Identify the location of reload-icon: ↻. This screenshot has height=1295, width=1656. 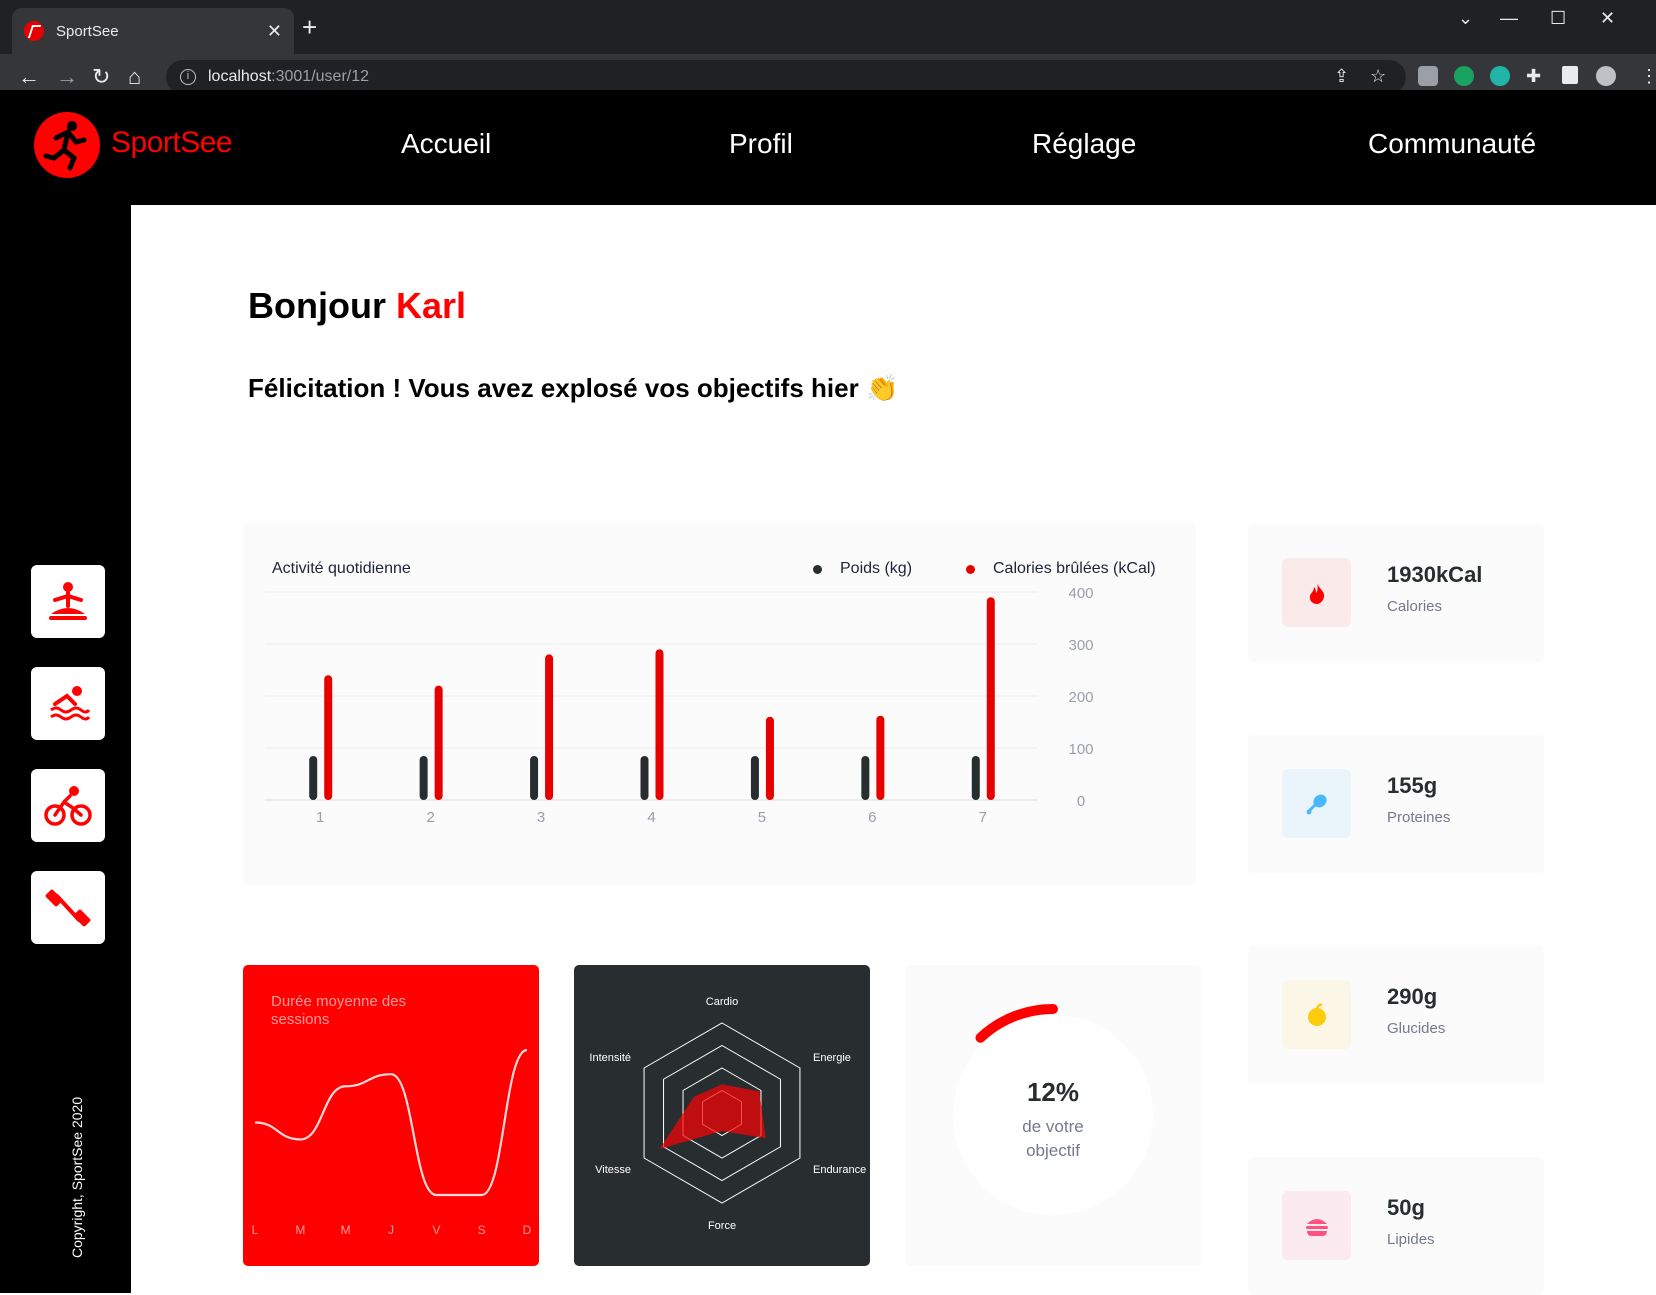
(101, 77).